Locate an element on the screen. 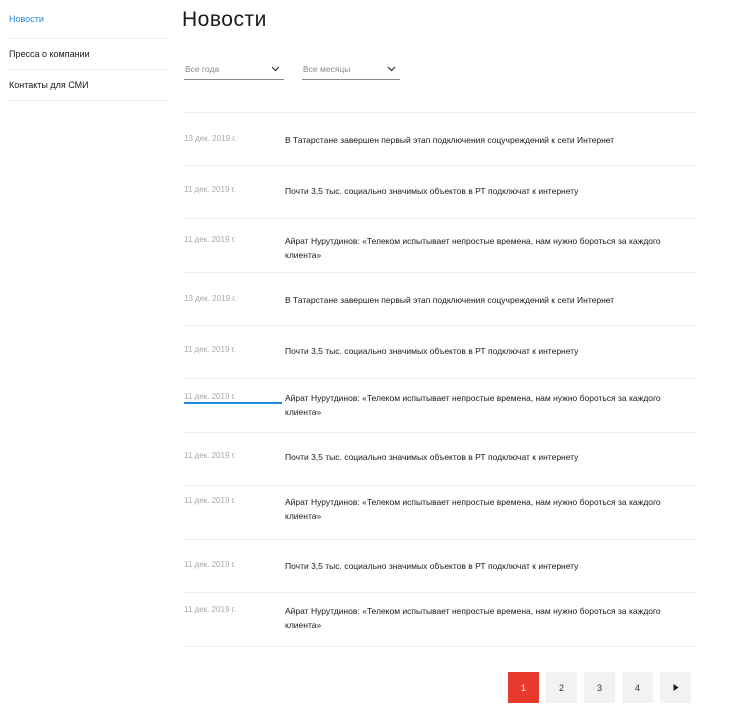  month-select: Все месяцы is located at coordinates (351, 69).